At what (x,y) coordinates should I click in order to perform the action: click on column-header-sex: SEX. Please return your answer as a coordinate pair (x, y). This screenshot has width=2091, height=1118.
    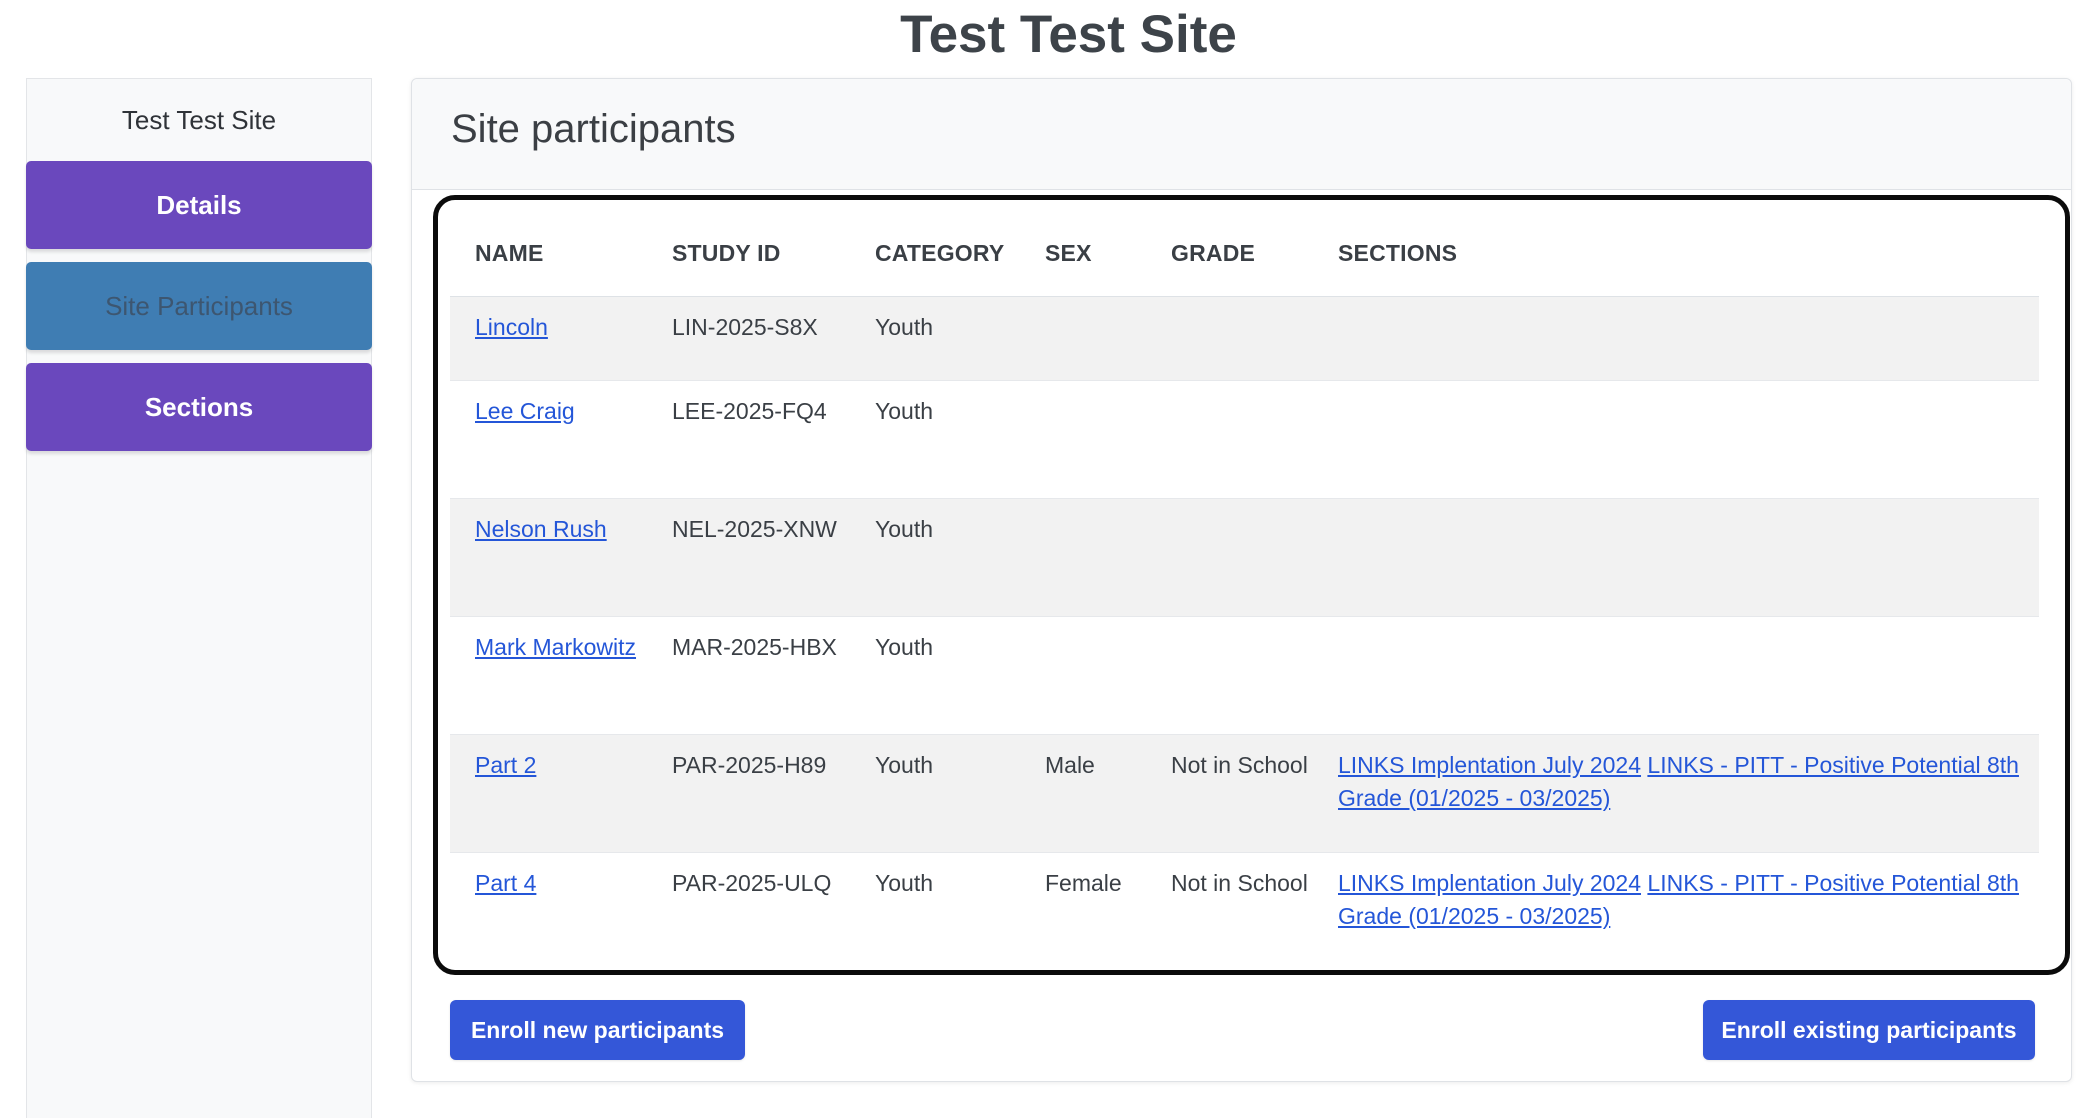
    Looking at the image, I should click on (1083, 254).